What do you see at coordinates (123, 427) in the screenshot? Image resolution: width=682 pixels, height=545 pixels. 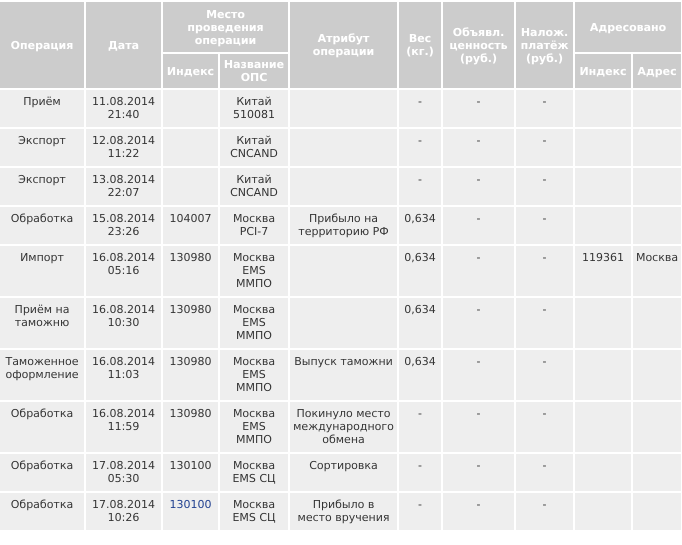 I see `table-cell: 16.08.2014 11:59` at bounding box center [123, 427].